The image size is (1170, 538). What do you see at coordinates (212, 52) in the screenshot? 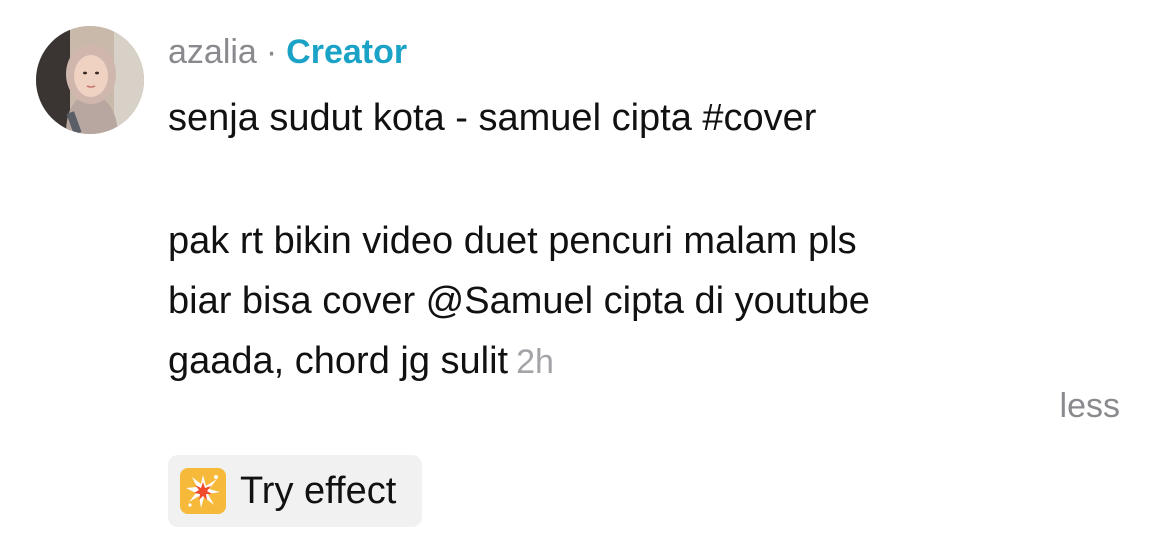
I see `username: azalia` at bounding box center [212, 52].